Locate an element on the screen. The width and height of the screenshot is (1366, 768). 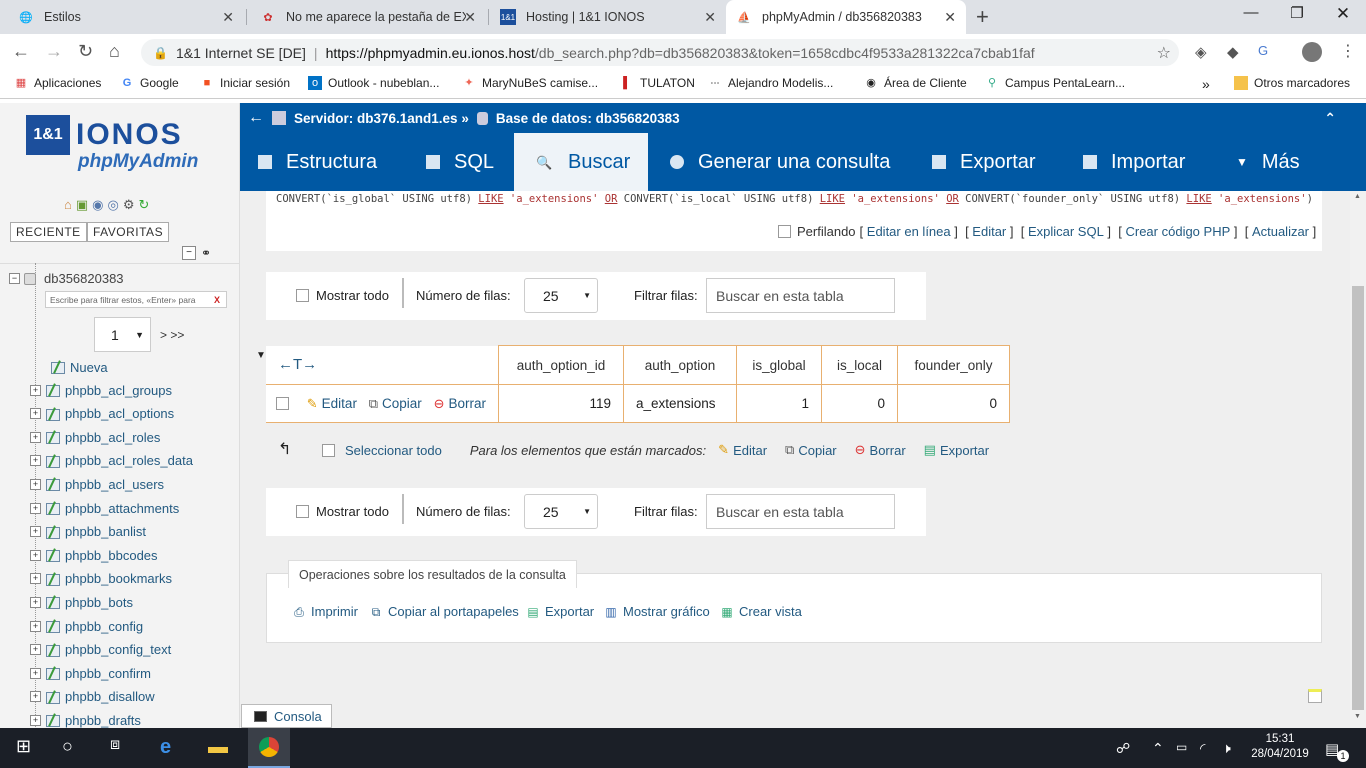
notepad-icon is located at coordinates (1315, 696).